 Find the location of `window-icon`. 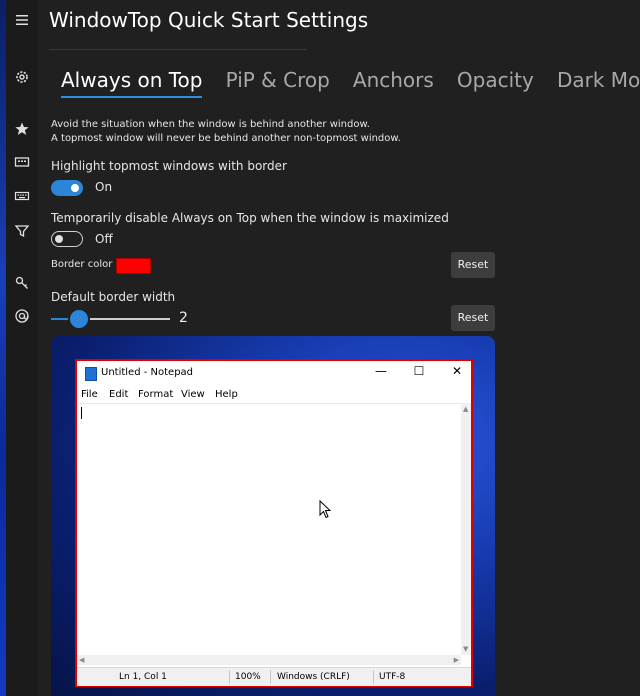

window-icon is located at coordinates (22, 162).